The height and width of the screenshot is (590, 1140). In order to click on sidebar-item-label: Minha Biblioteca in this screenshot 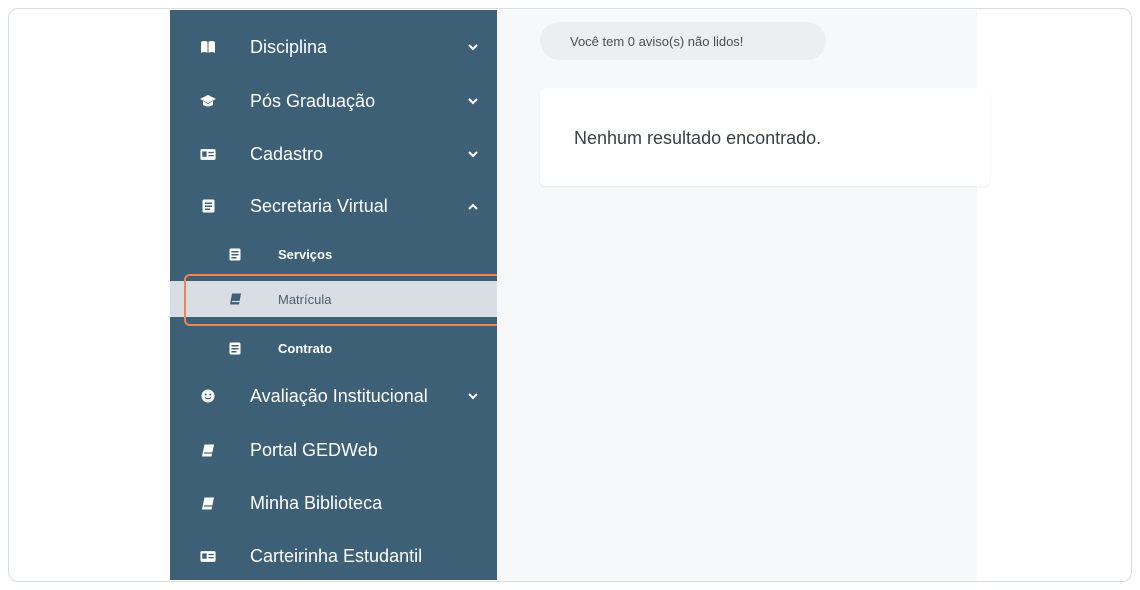, I will do `click(316, 502)`.